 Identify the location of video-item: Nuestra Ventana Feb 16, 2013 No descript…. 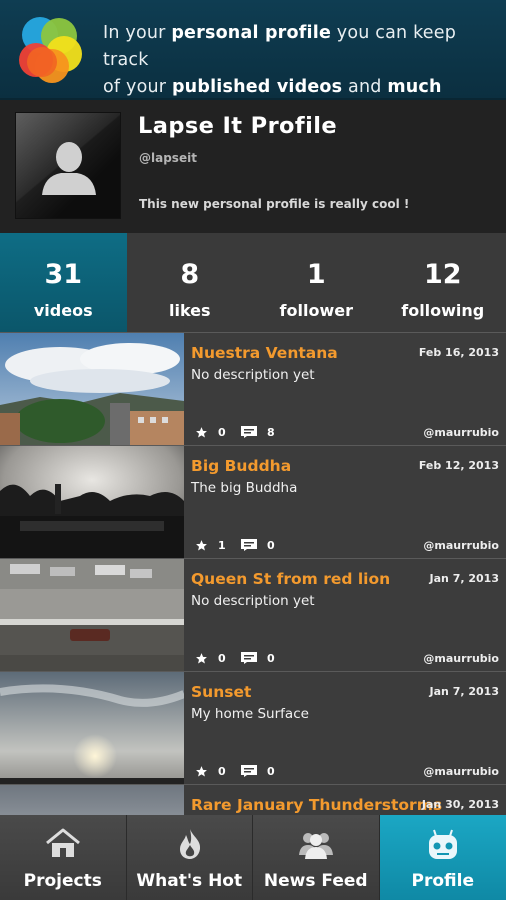
(253, 389).